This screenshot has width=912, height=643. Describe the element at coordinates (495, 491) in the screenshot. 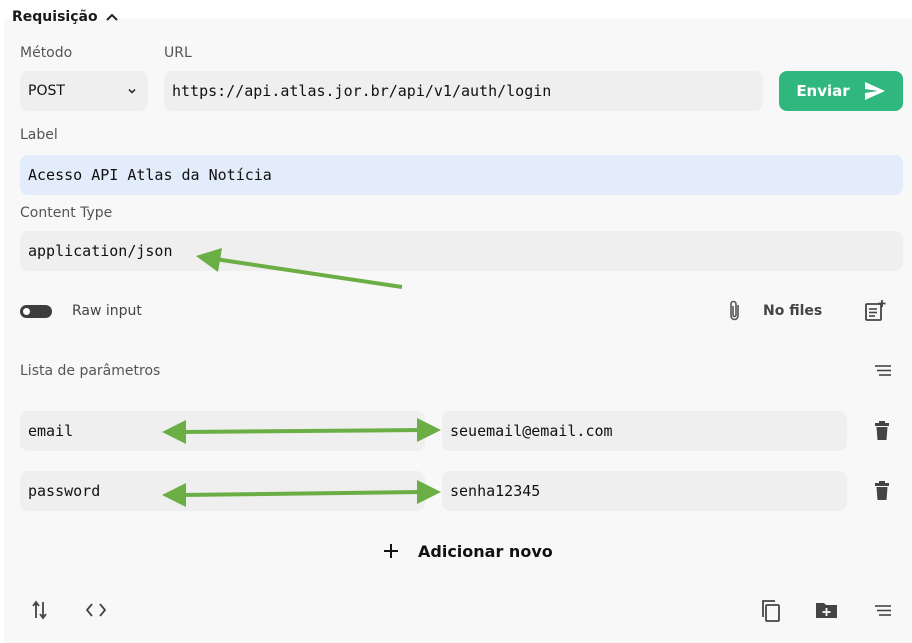

I see `param-value-value: senha12345` at that location.